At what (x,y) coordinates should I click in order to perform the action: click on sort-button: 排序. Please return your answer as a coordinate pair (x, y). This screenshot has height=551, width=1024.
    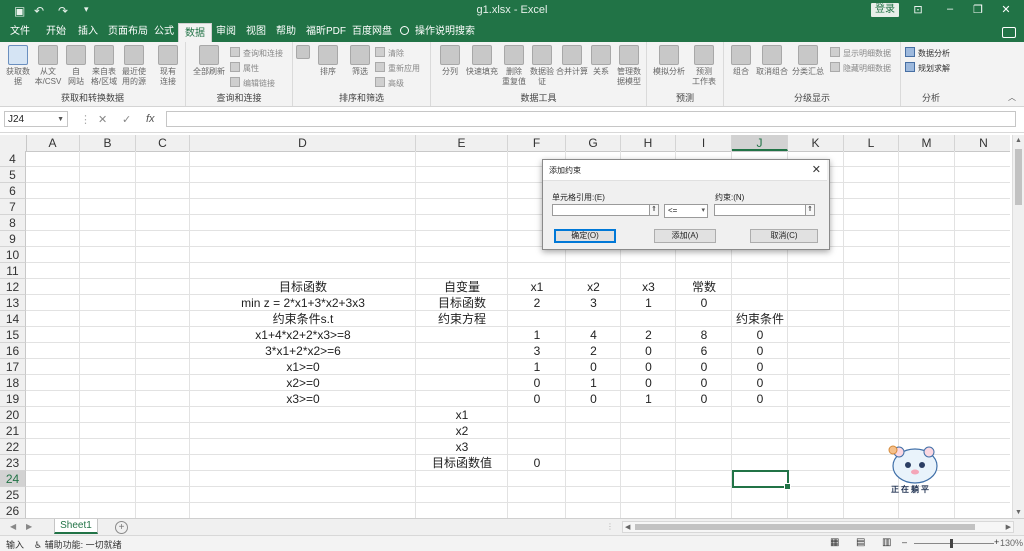
    Looking at the image, I should click on (328, 61).